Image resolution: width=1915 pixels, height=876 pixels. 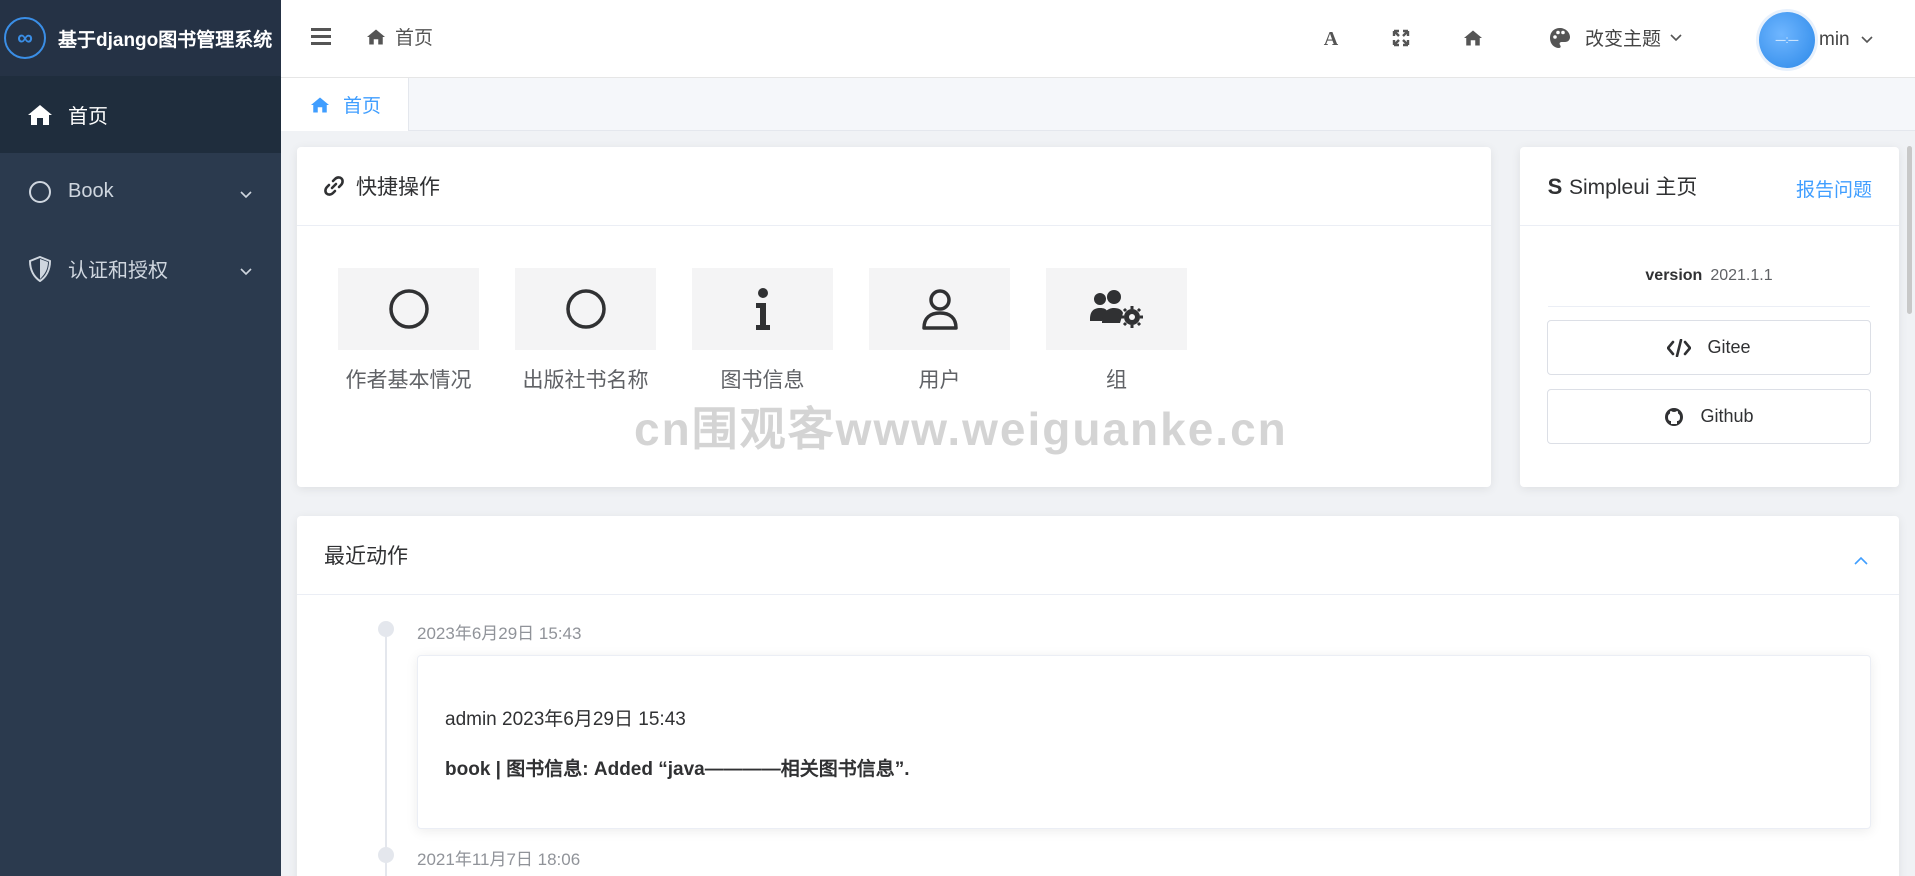 I want to click on infinity-logo-icon: ∞, so click(x=25, y=38).